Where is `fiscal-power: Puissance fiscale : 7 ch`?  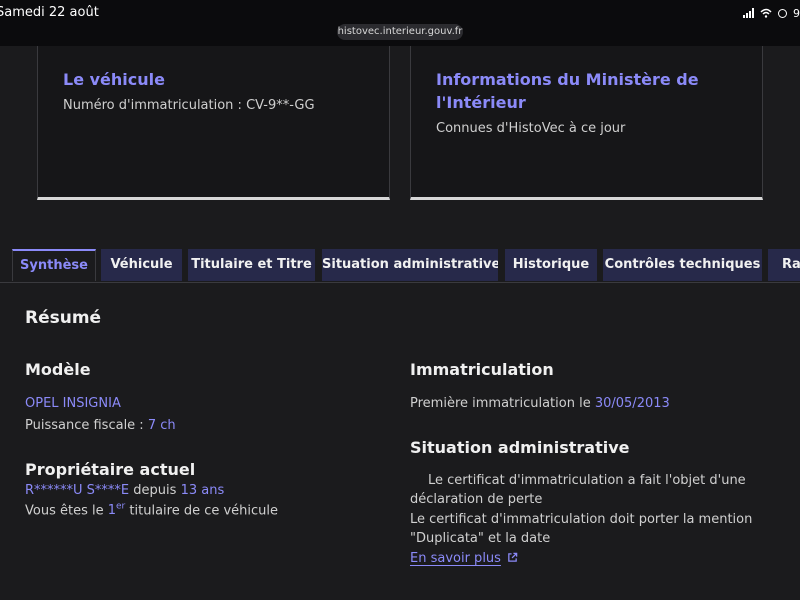 fiscal-power: Puissance fiscale : 7 ch is located at coordinates (100, 425).